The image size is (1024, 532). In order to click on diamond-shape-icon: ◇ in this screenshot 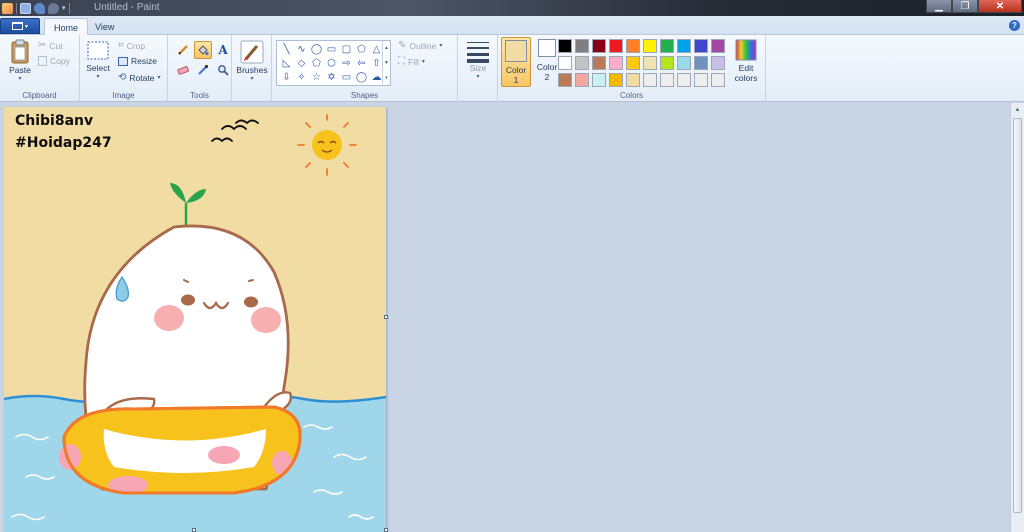, I will do `click(301, 64)`.